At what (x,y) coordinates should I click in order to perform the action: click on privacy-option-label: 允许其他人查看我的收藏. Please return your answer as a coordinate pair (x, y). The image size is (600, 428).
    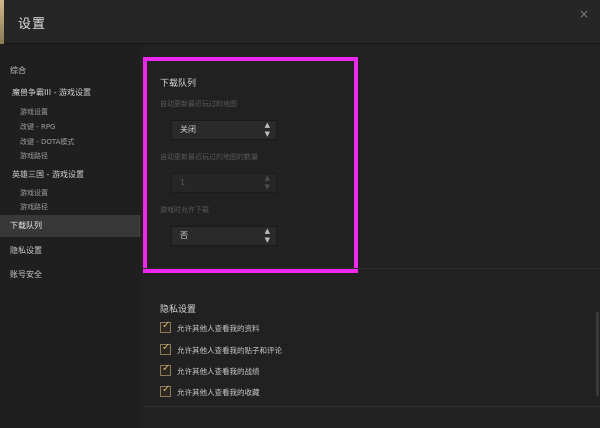
    Looking at the image, I should click on (218, 392).